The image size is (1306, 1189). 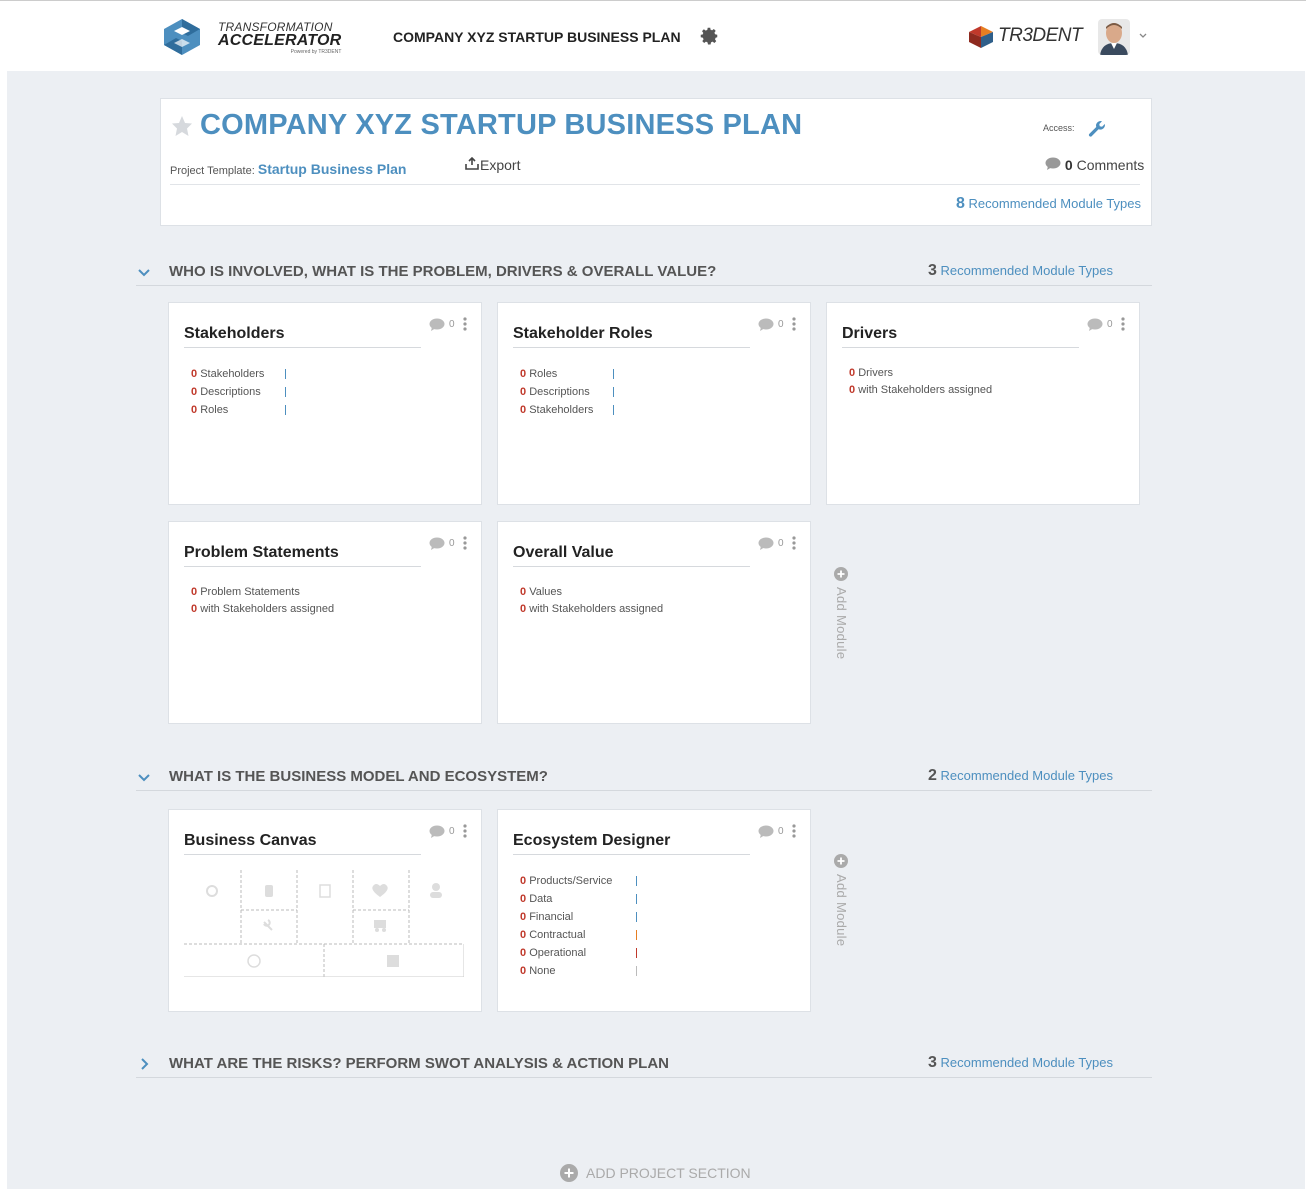 I want to click on template-label: Project Template:, so click(x=212, y=171).